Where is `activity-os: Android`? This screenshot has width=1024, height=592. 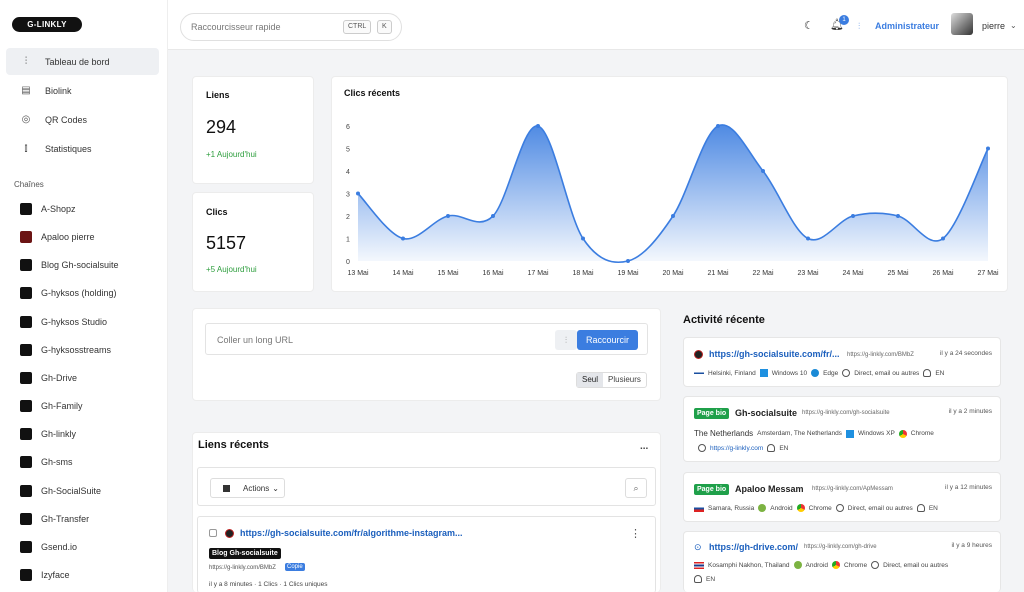 activity-os: Android is located at coordinates (816, 565).